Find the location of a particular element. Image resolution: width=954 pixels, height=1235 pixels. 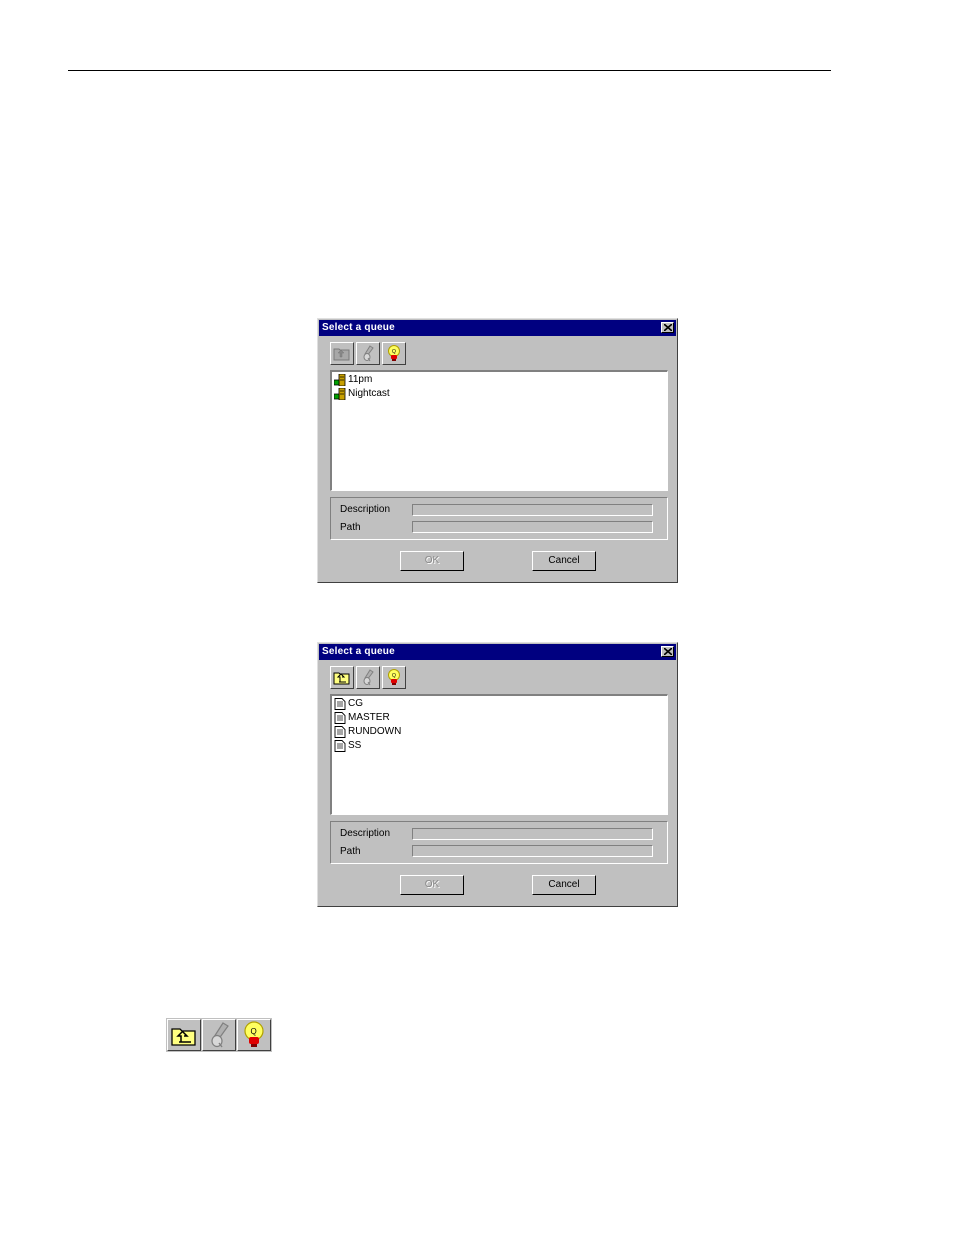

item-label: RUNDOWN is located at coordinates (375, 731).